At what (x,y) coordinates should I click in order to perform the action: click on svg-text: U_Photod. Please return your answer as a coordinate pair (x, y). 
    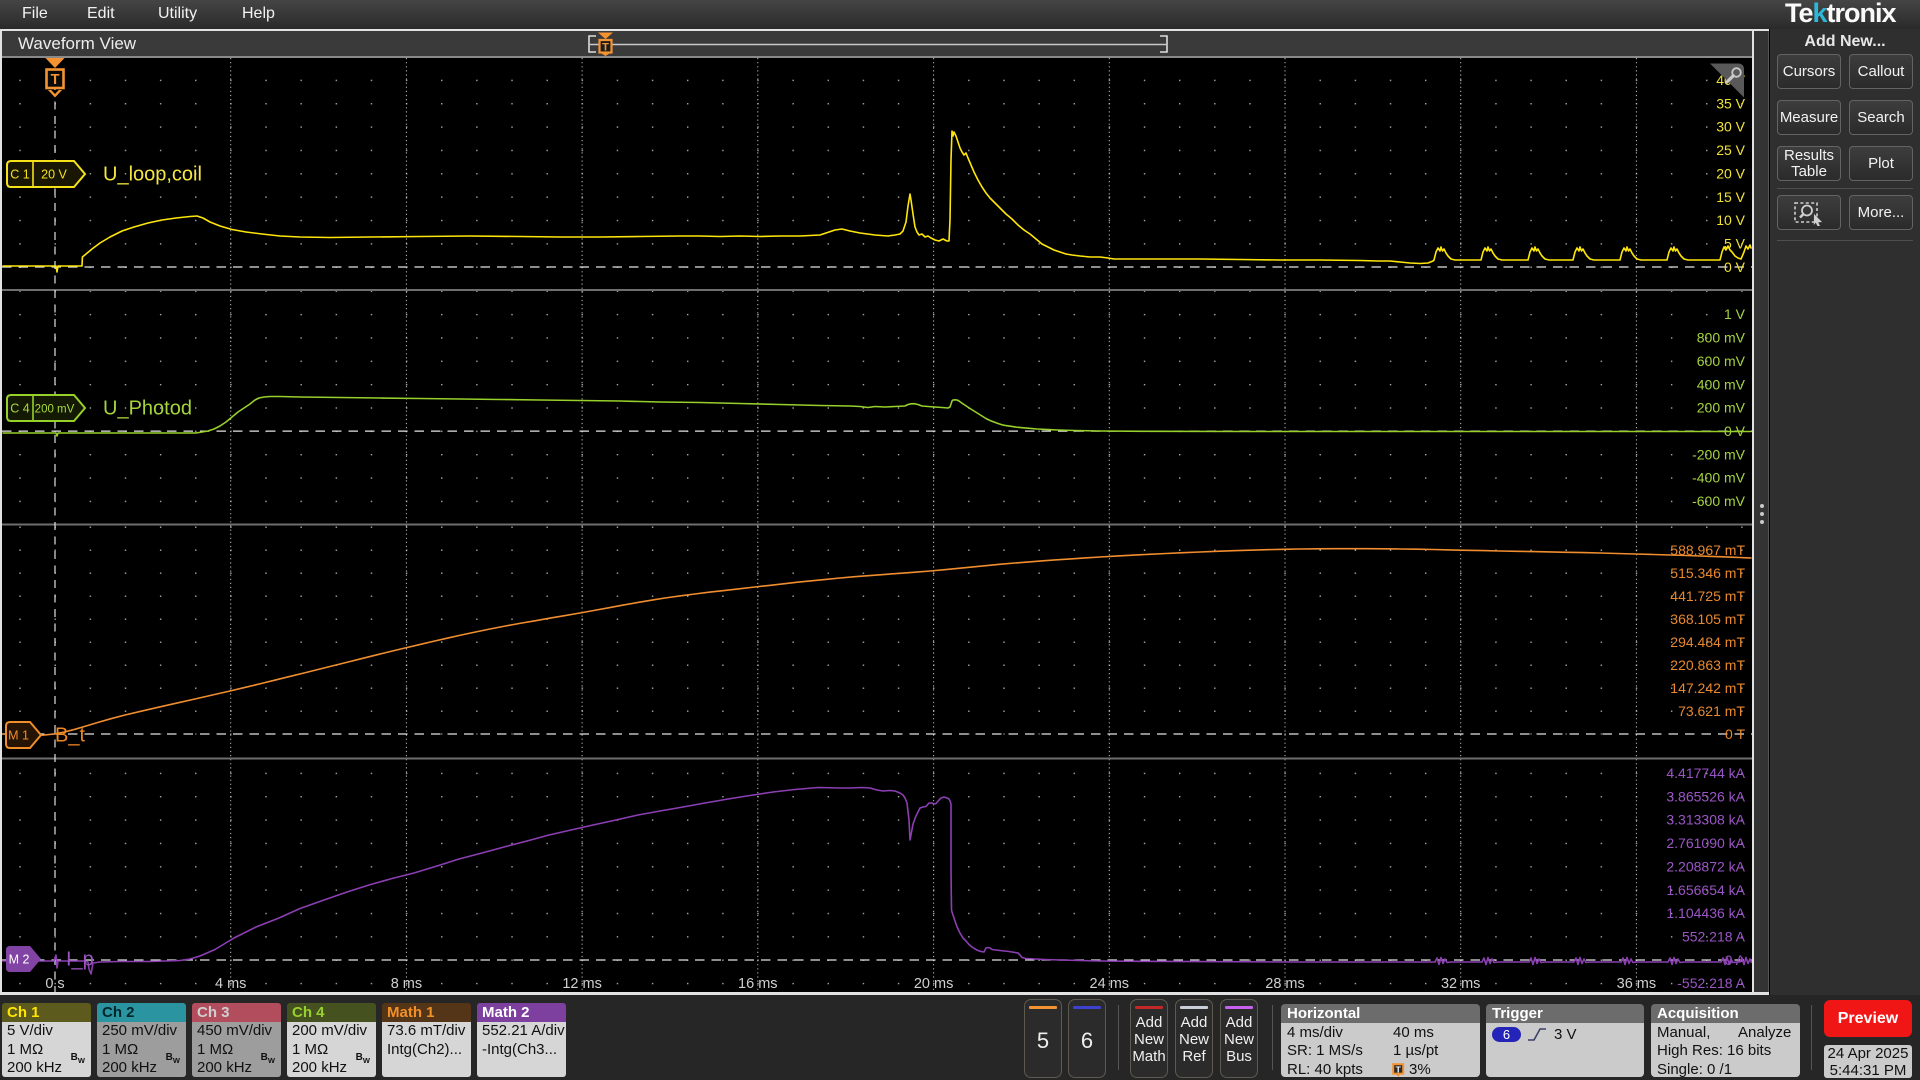
    Looking at the image, I should click on (147, 409).